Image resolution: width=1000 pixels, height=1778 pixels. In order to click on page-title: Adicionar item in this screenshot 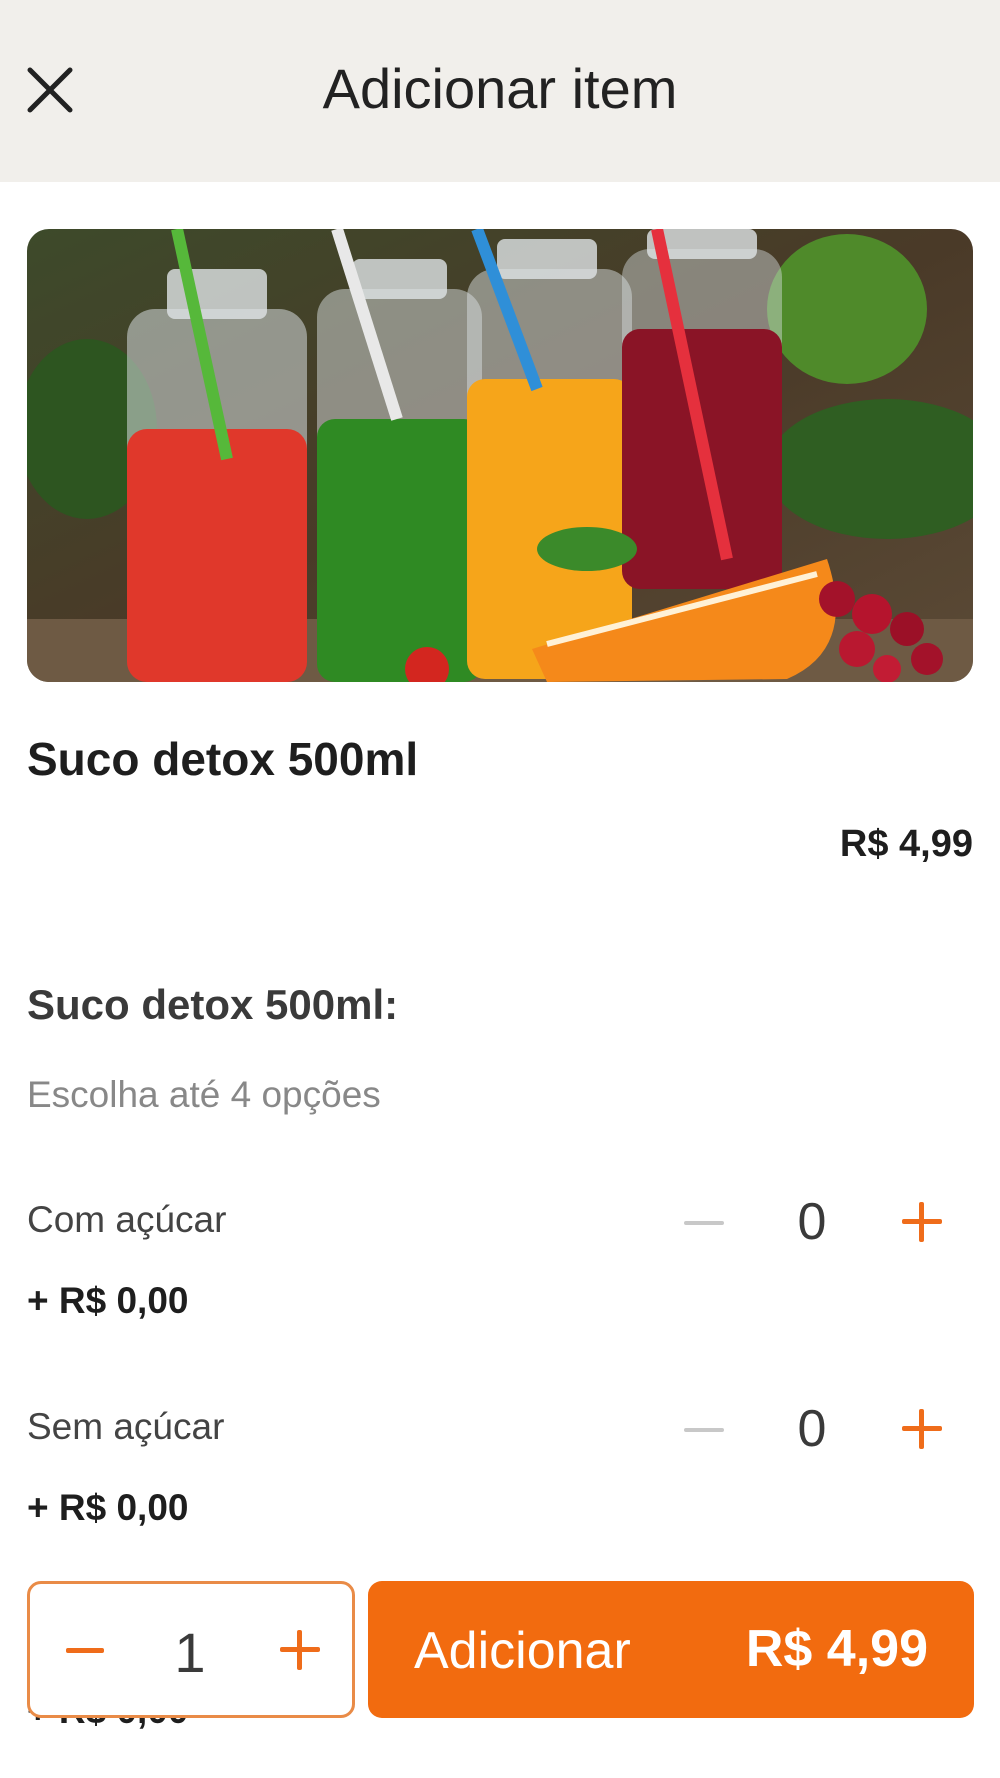, I will do `click(500, 88)`.